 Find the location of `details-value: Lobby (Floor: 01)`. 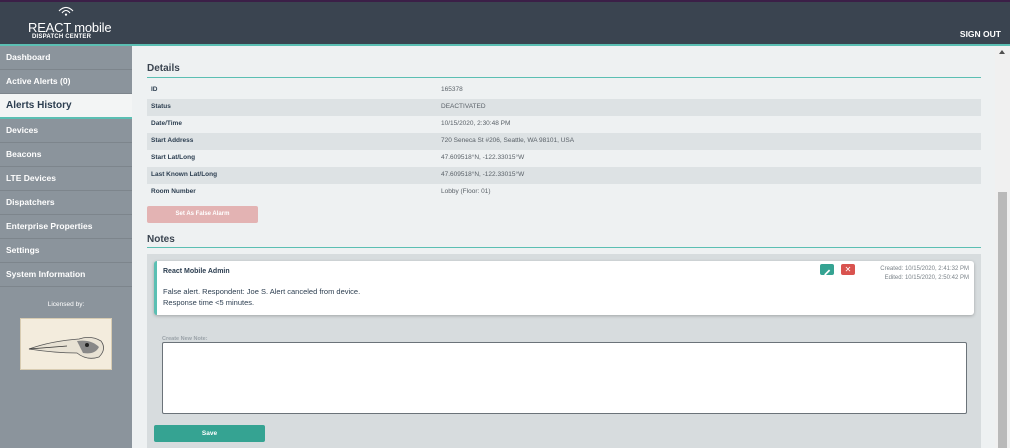

details-value: Lobby (Floor: 01) is located at coordinates (466, 191).